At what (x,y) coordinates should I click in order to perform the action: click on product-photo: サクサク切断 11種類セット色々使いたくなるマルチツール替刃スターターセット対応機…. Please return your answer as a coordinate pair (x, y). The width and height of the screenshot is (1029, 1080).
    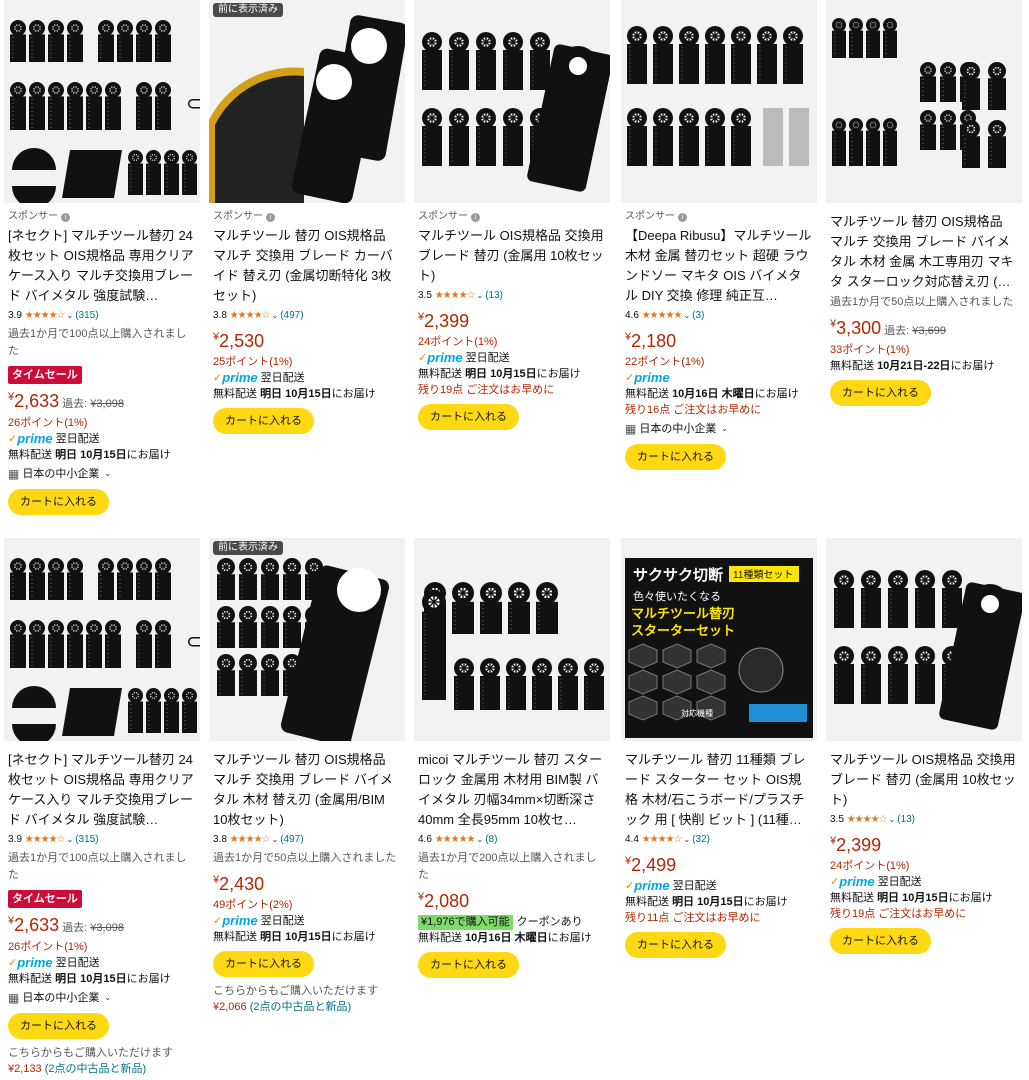
    Looking at the image, I should click on (719, 639).